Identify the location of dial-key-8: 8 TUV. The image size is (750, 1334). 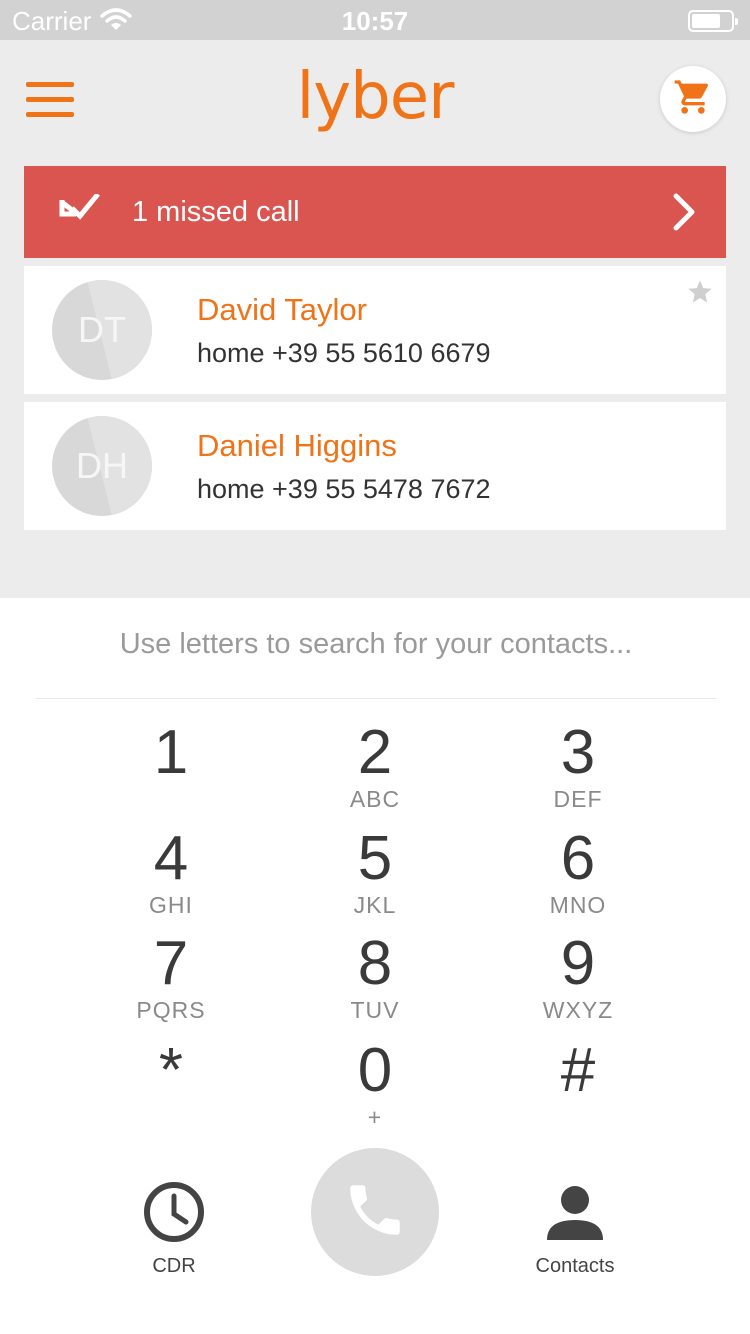
(375, 977).